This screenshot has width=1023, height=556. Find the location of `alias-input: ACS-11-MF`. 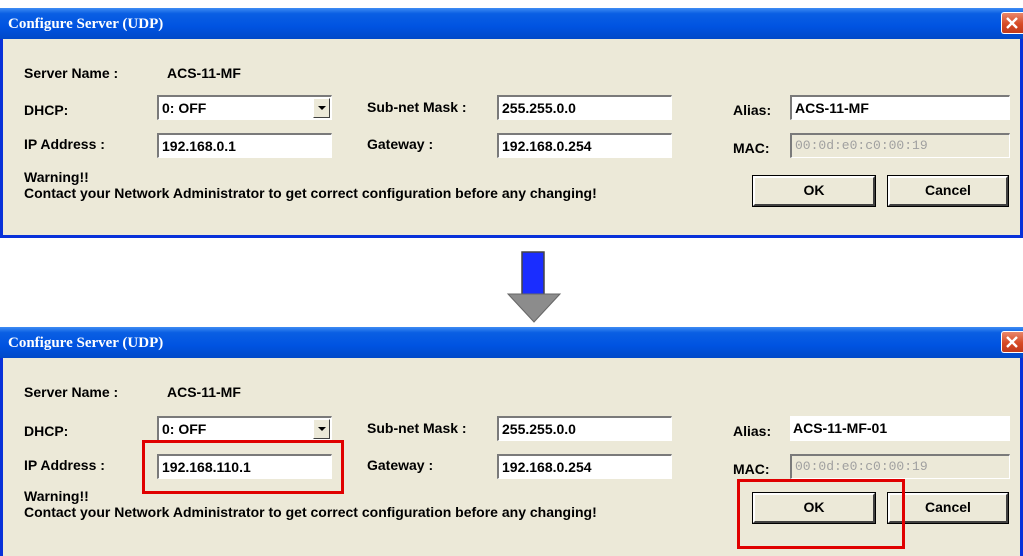

alias-input: ACS-11-MF is located at coordinates (900, 107).